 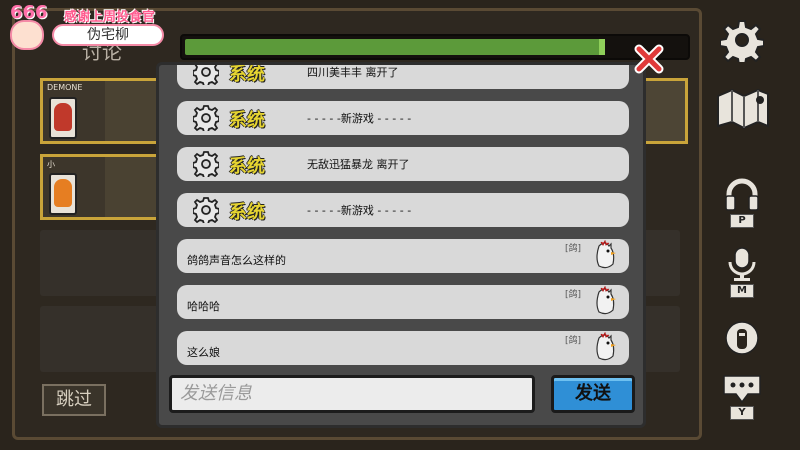 I want to click on close-icon, so click(x=649, y=61).